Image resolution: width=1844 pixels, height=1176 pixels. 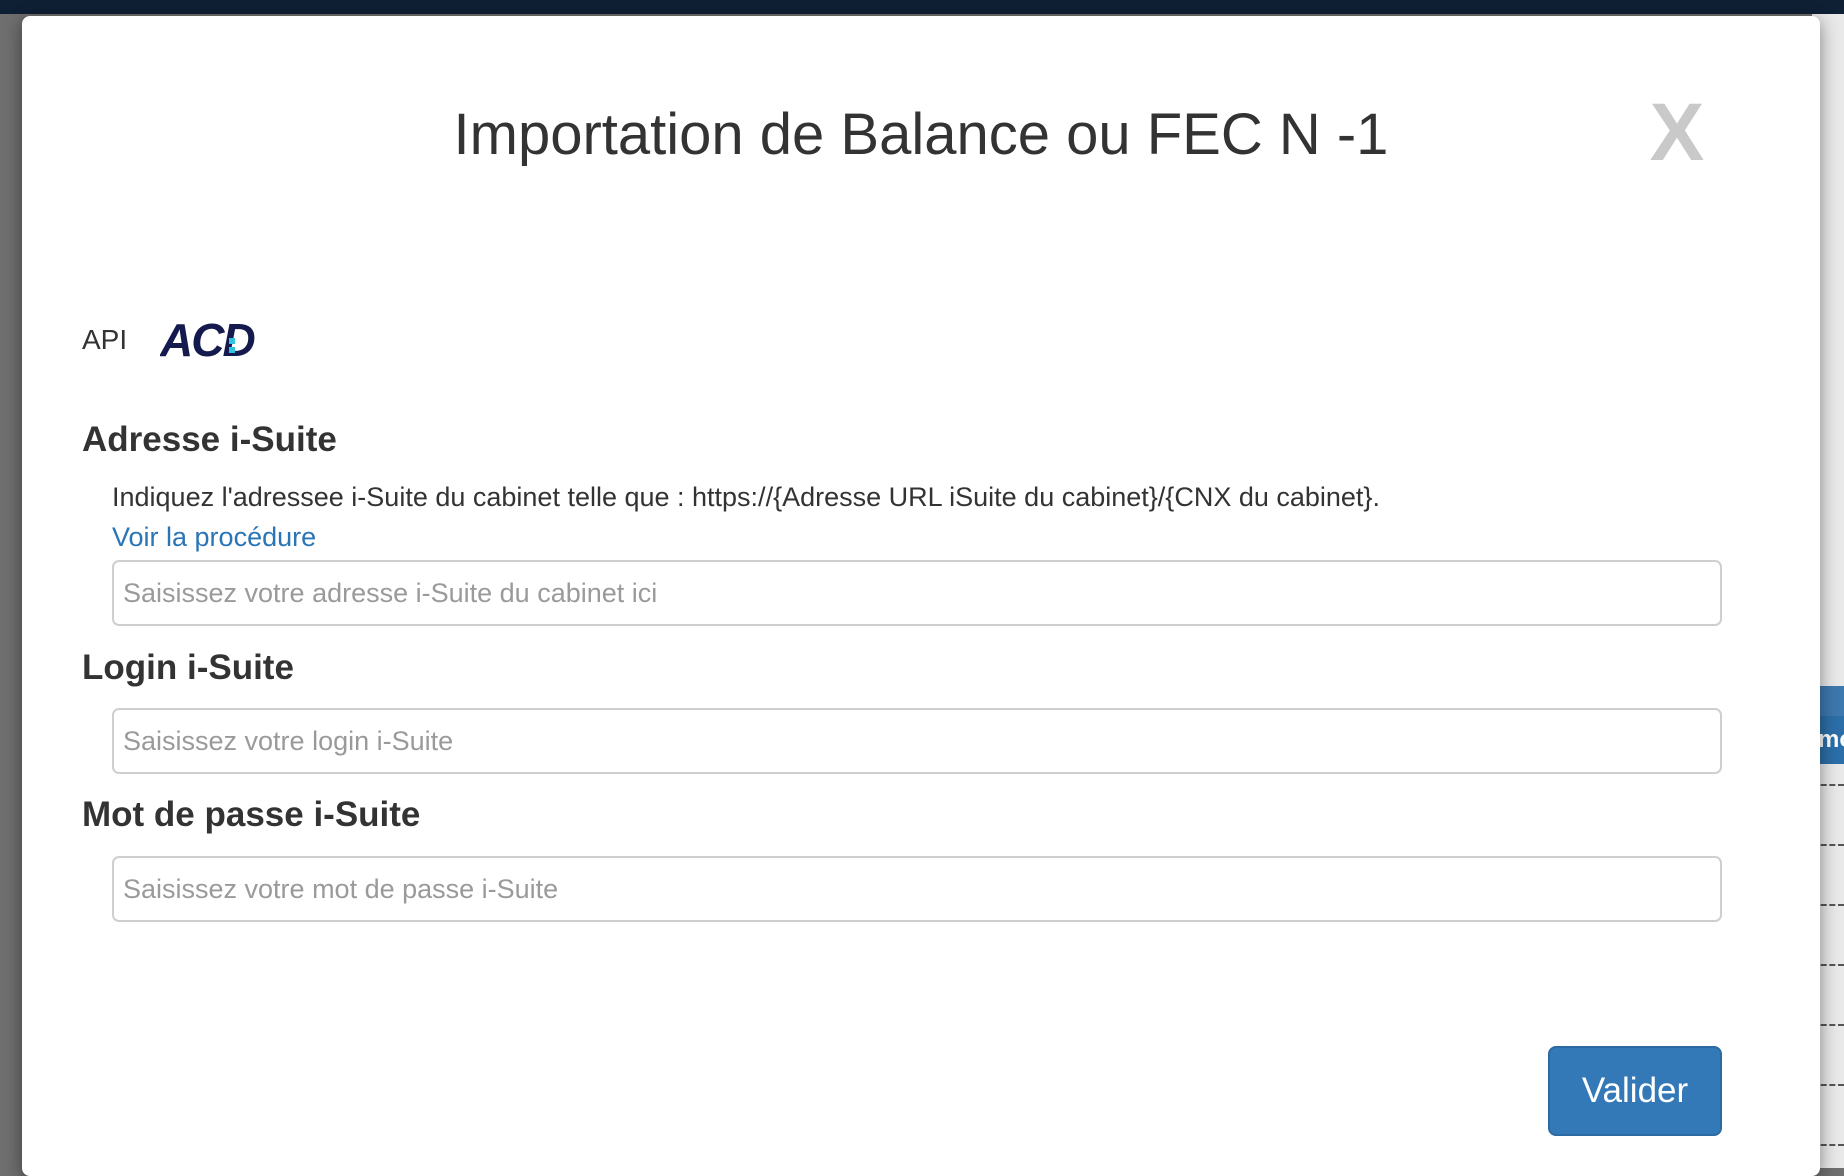 I want to click on password-label: Mot de passe i-Suite, so click(x=251, y=814).